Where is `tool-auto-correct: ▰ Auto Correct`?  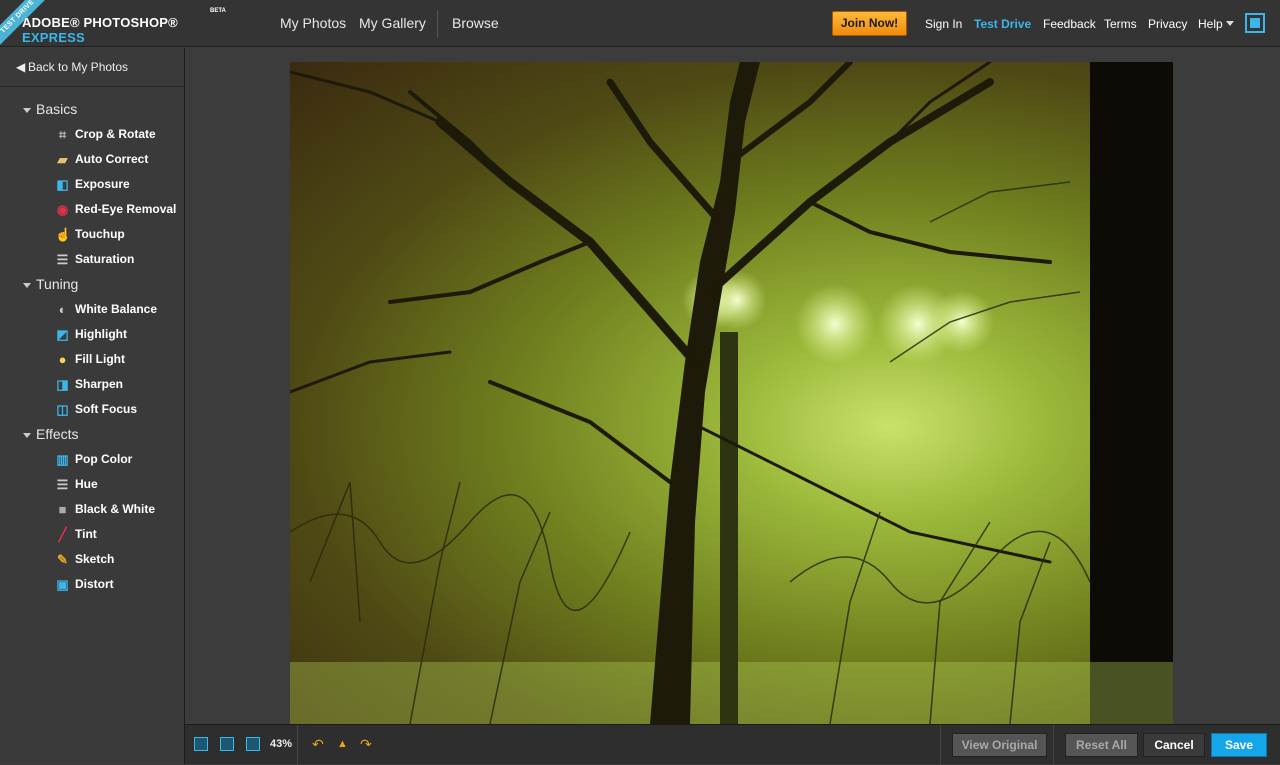 tool-auto-correct: ▰ Auto Correct is located at coordinates (92, 159).